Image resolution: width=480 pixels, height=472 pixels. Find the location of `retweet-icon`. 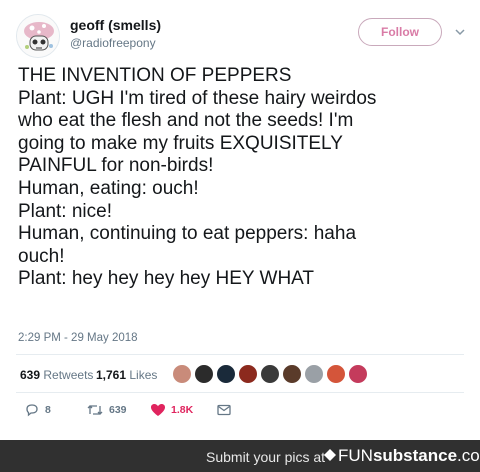

retweet-icon is located at coordinates (95, 410).